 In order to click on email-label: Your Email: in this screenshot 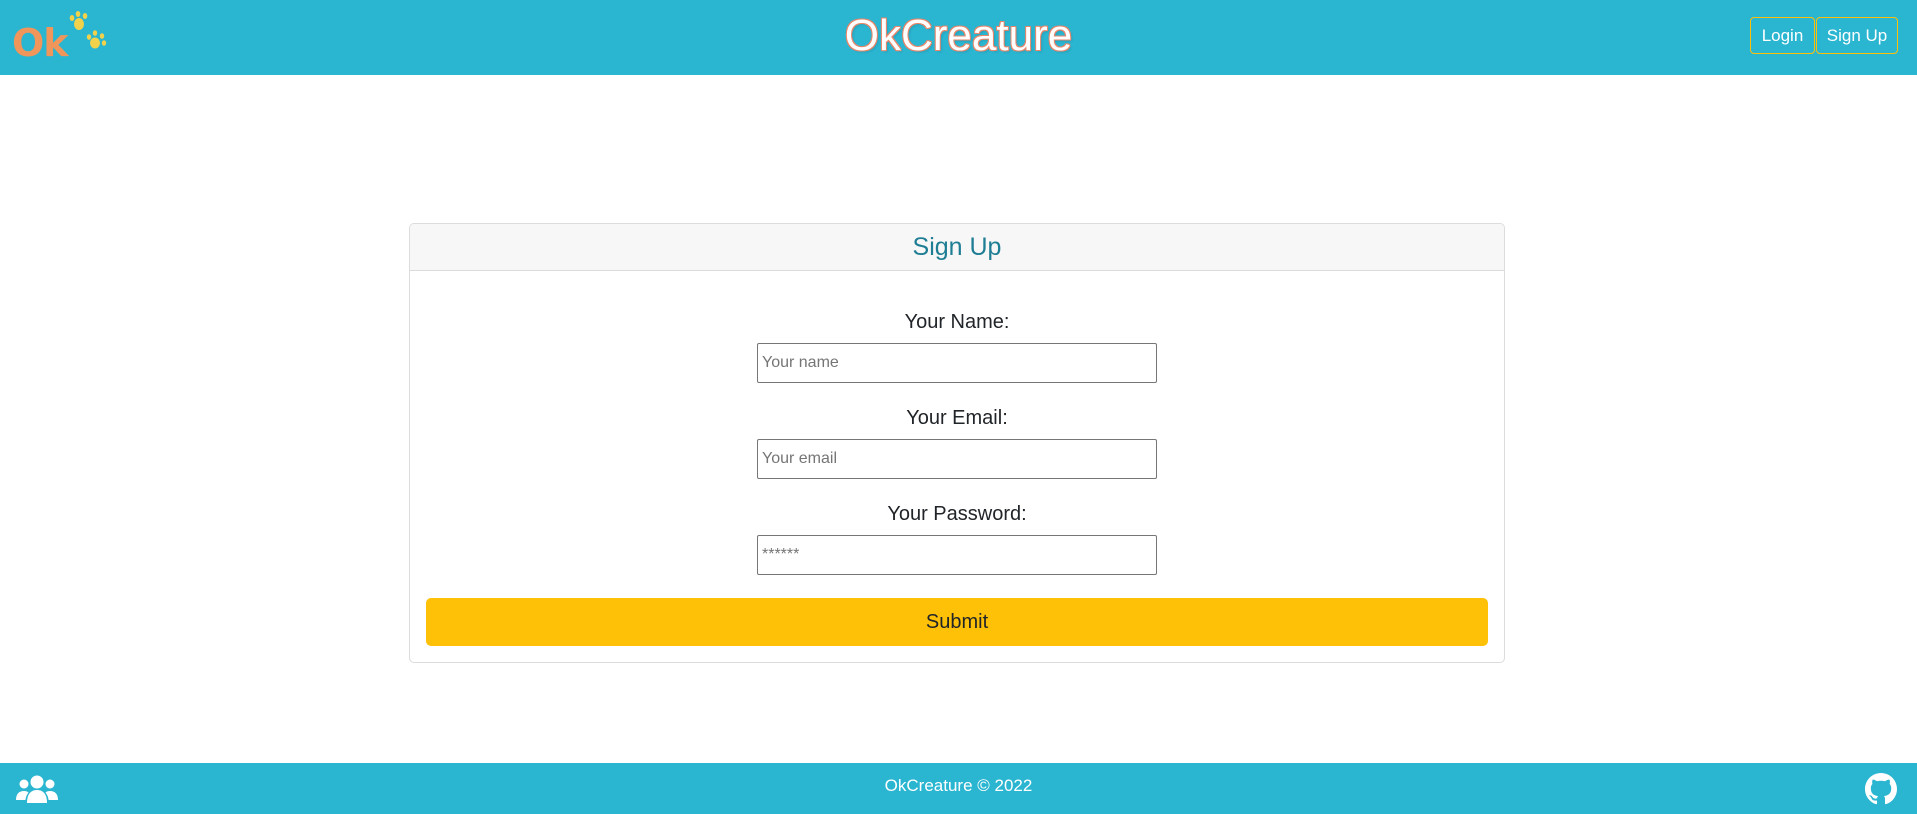, I will do `click(957, 418)`.